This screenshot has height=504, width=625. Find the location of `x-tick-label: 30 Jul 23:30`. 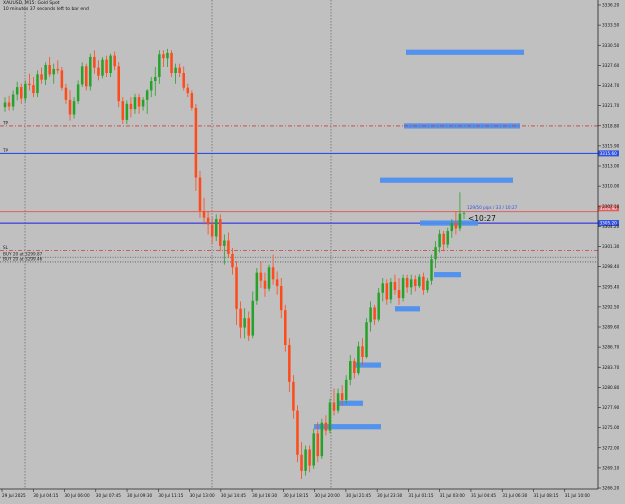

x-tick-label: 30 Jul 23:30 is located at coordinates (389, 495).